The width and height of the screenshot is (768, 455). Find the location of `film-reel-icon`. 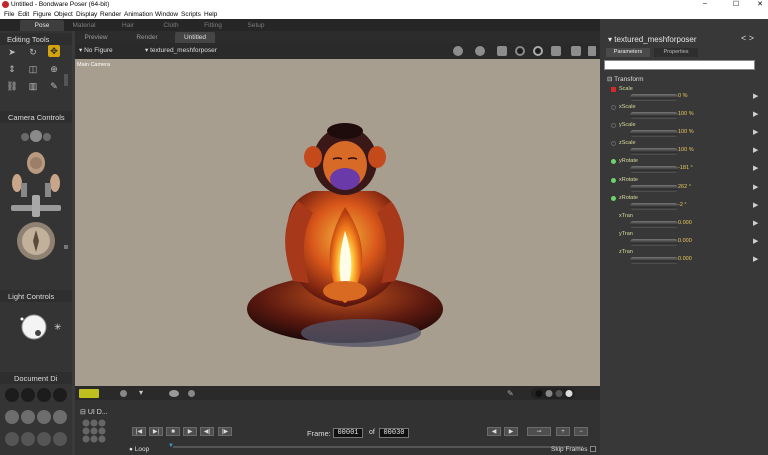

film-reel-icon is located at coordinates (538, 51).